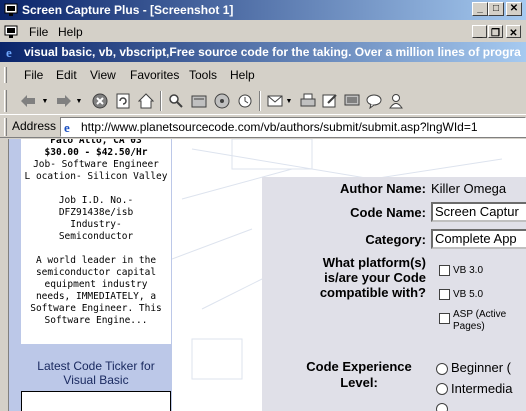 The image size is (526, 411). I want to click on doc-restore-button: ❐, so click(495, 32).